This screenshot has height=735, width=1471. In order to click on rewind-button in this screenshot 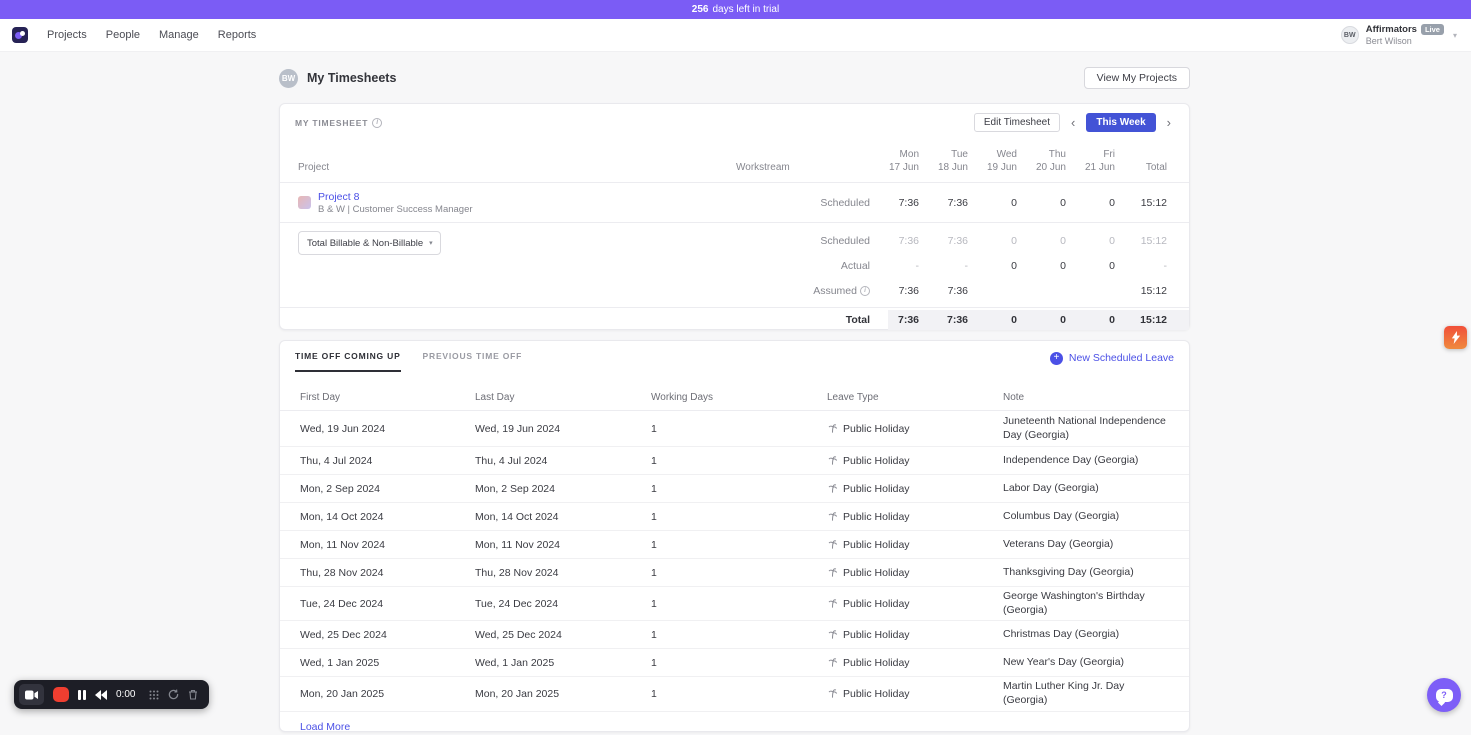, I will do `click(101, 694)`.